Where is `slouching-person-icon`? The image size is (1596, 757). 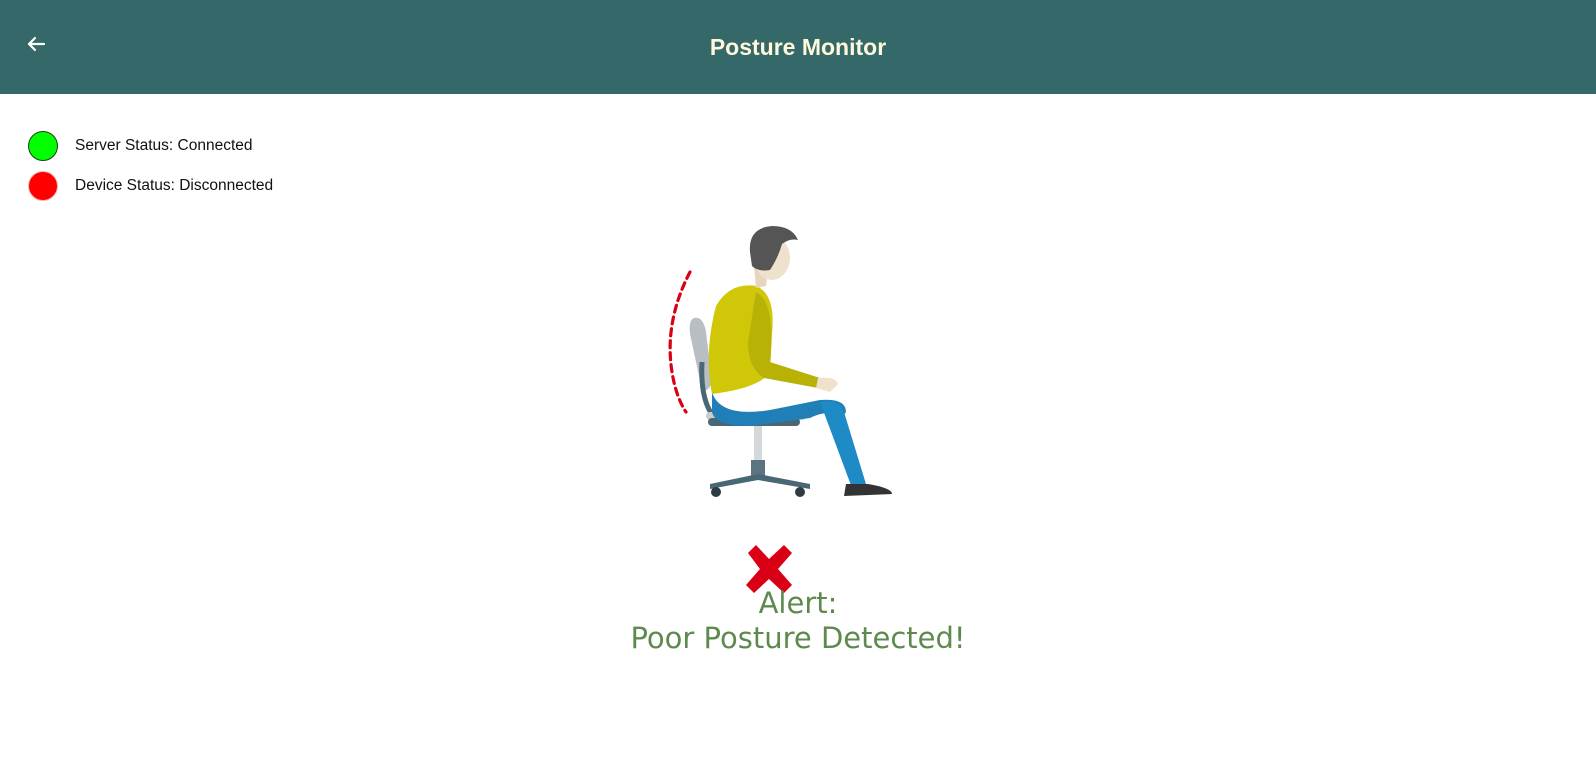 slouching-person-icon is located at coordinates (780, 361).